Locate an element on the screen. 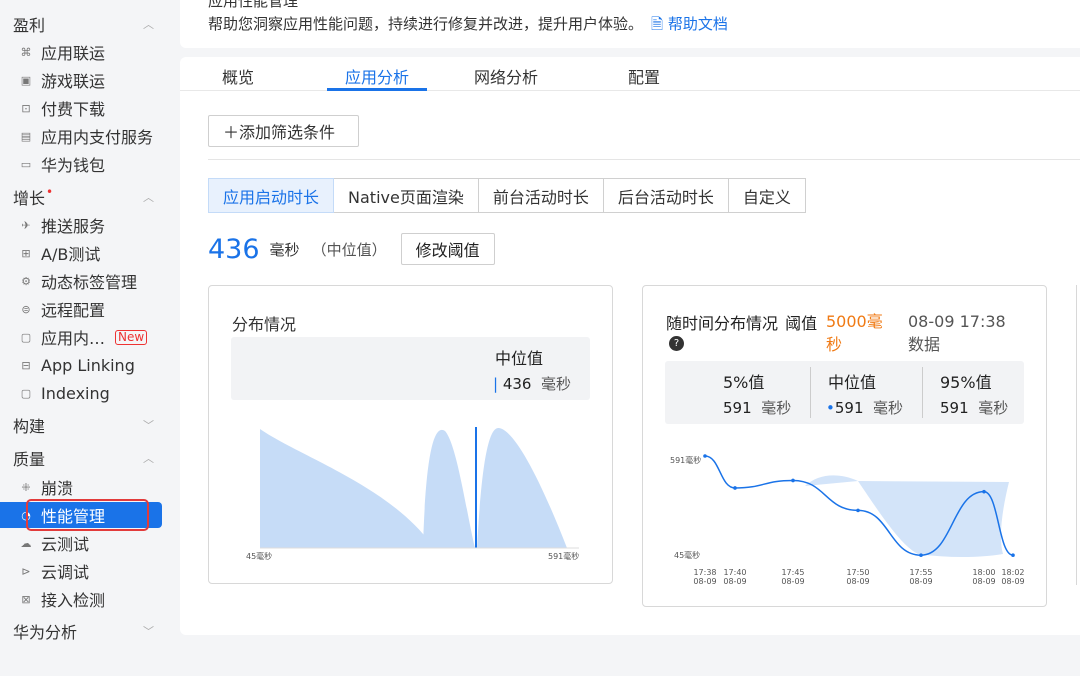  tab-overview: 概览 is located at coordinates (238, 77).